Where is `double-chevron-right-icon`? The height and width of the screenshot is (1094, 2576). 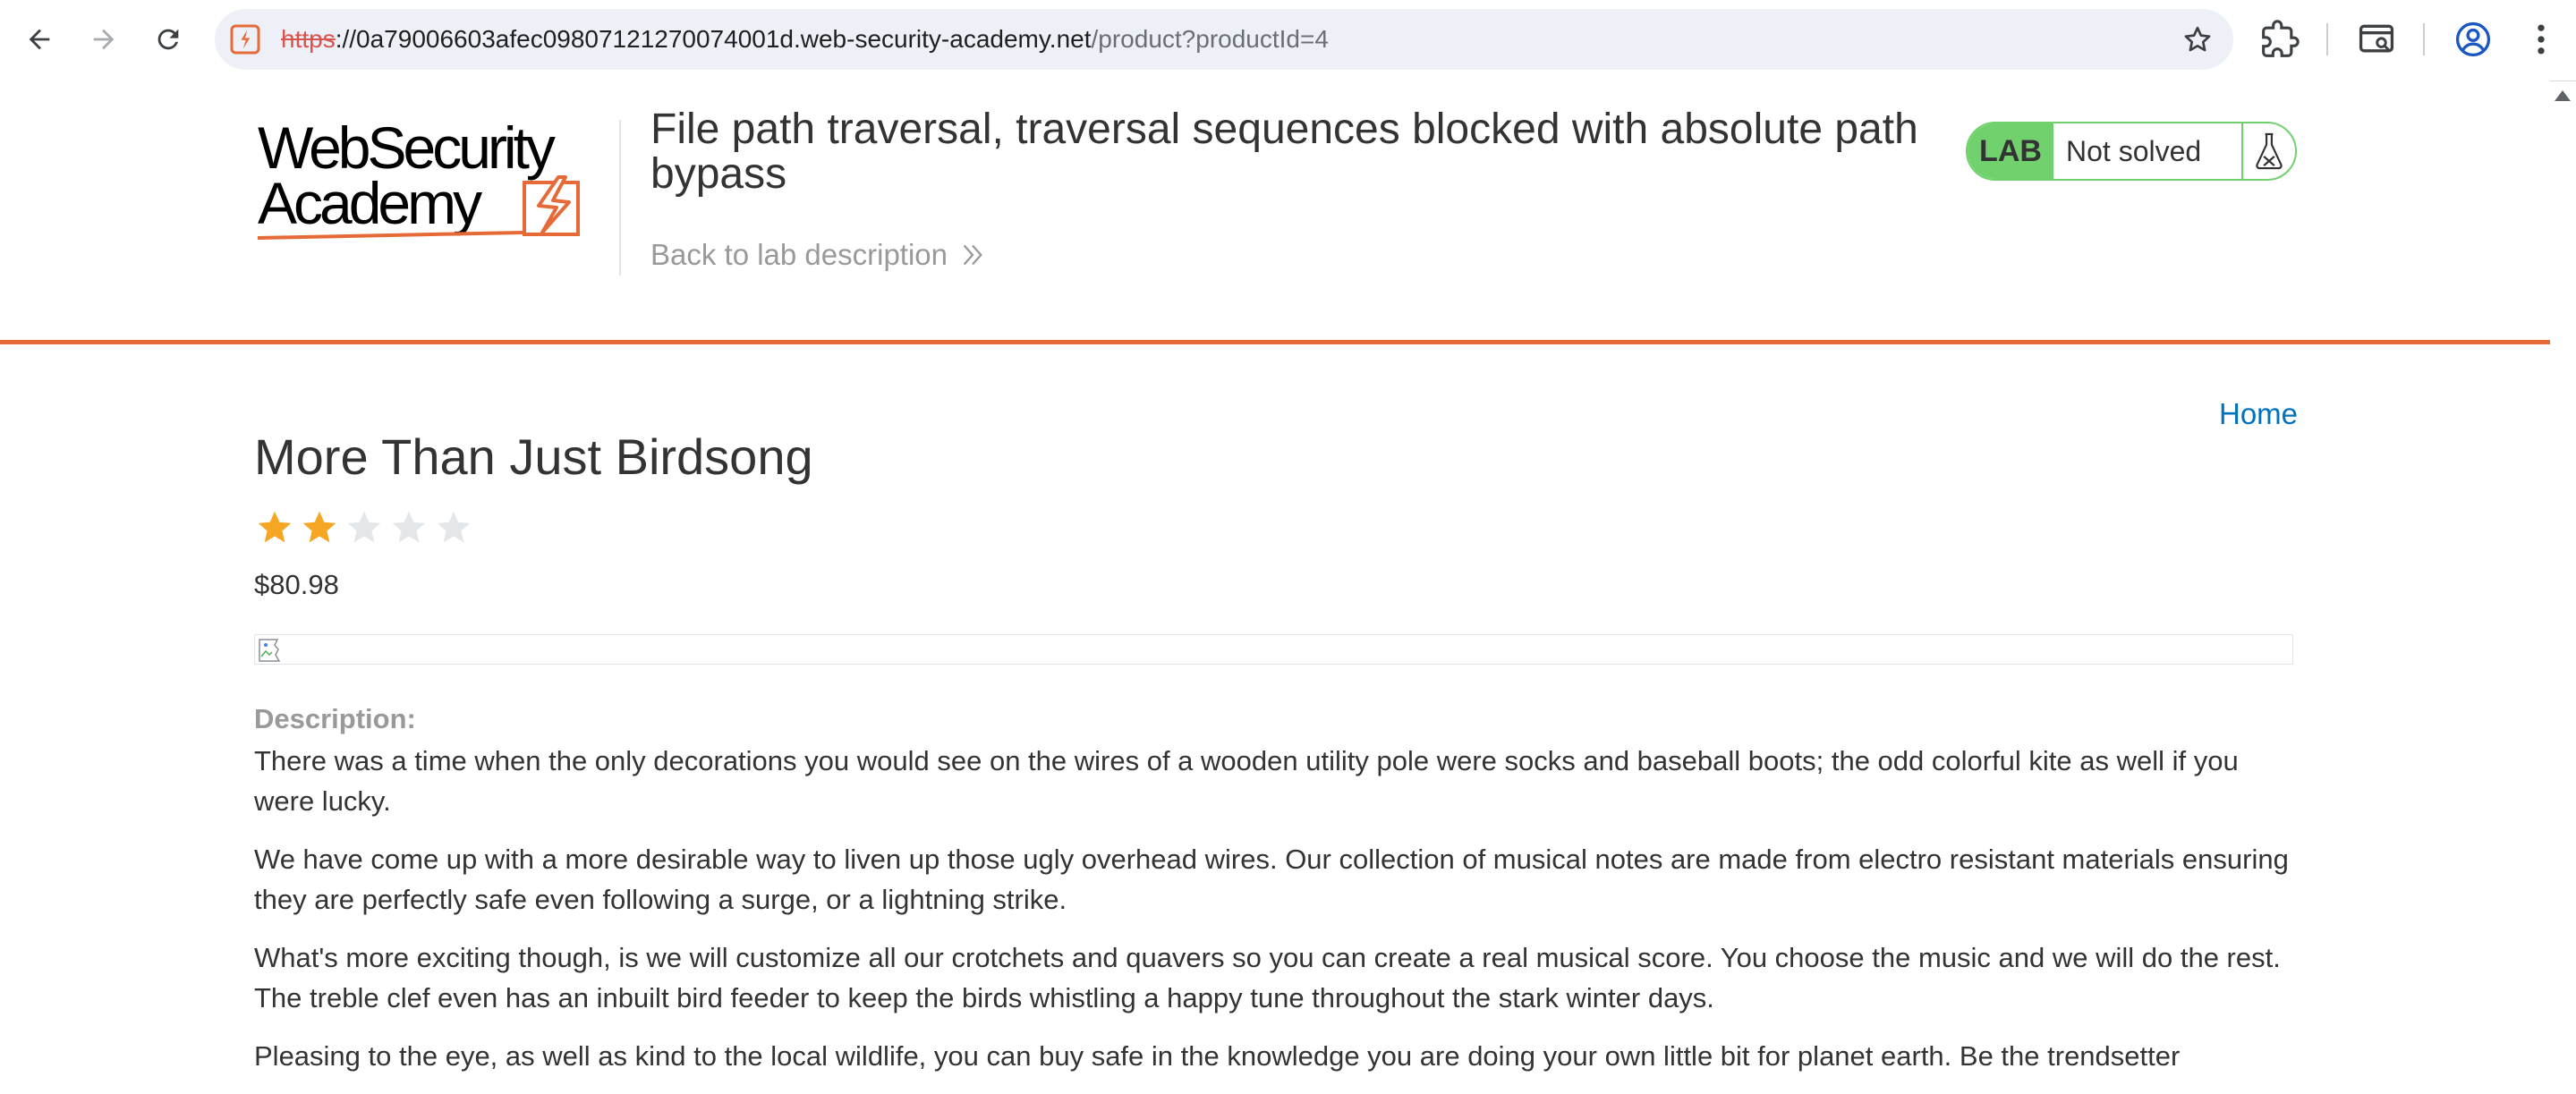 double-chevron-right-icon is located at coordinates (972, 255).